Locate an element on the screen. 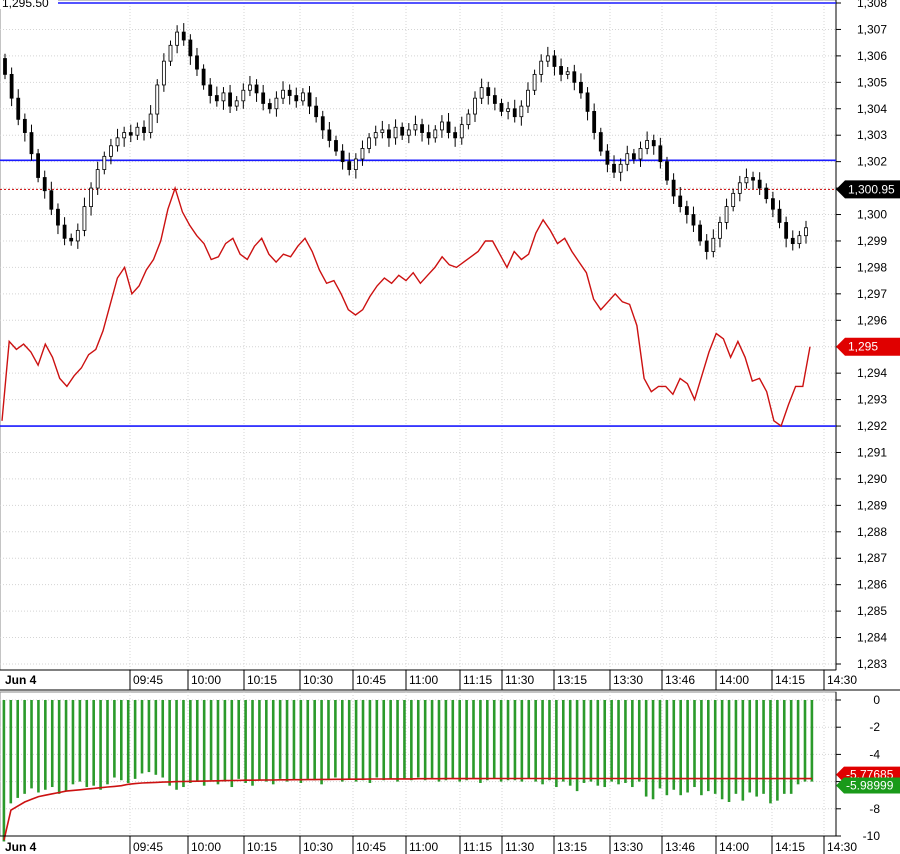 The image size is (900, 854). price-y-tick-label: 1,297 is located at coordinates (872, 294).